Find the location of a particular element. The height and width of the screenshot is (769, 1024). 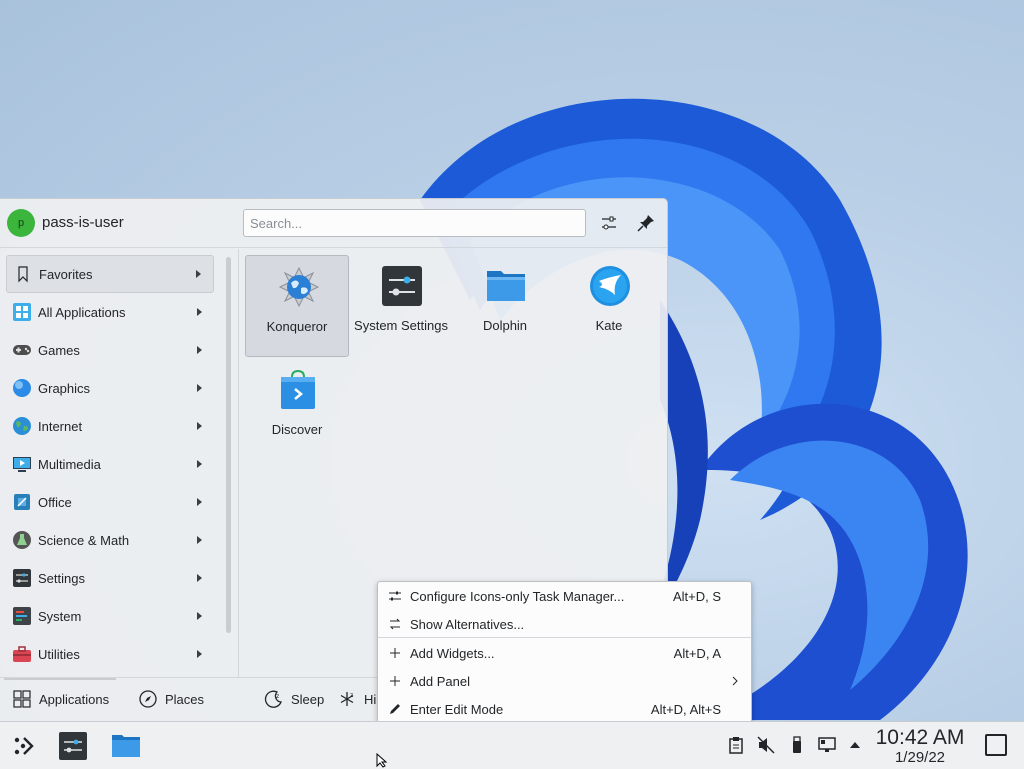

app-system-settings: System Settings is located at coordinates (401, 306).